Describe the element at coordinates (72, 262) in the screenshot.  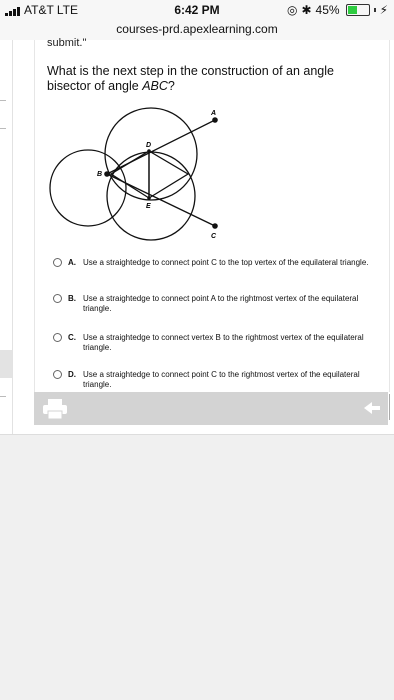
I see `choice-letter: A.` at that location.